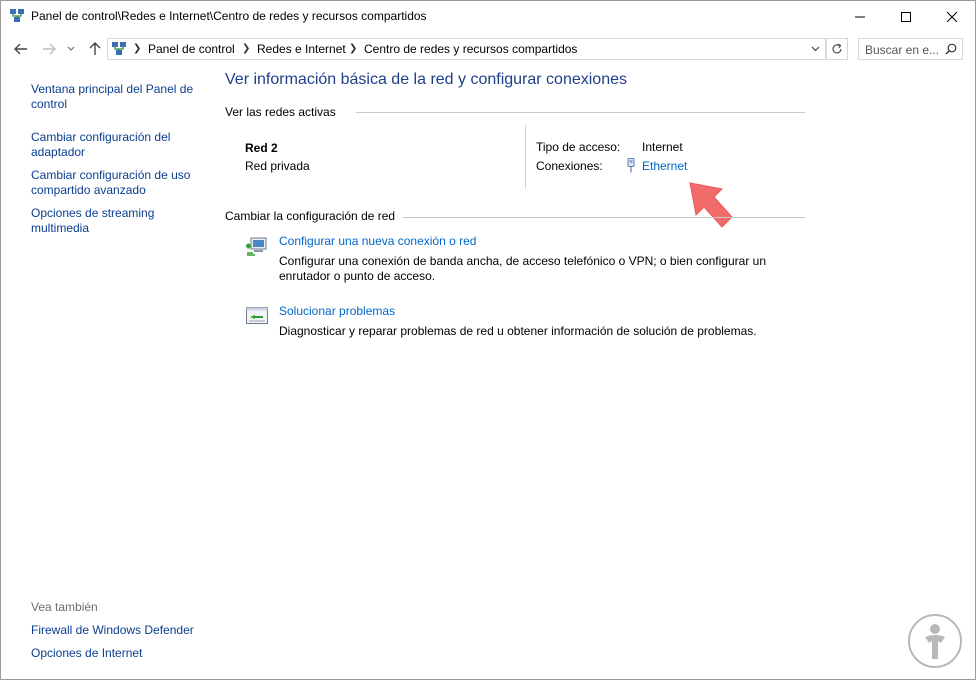 The width and height of the screenshot is (976, 680). Describe the element at coordinates (664, 166) in the screenshot. I see `ethernet-connection-link: Ethernet` at that location.